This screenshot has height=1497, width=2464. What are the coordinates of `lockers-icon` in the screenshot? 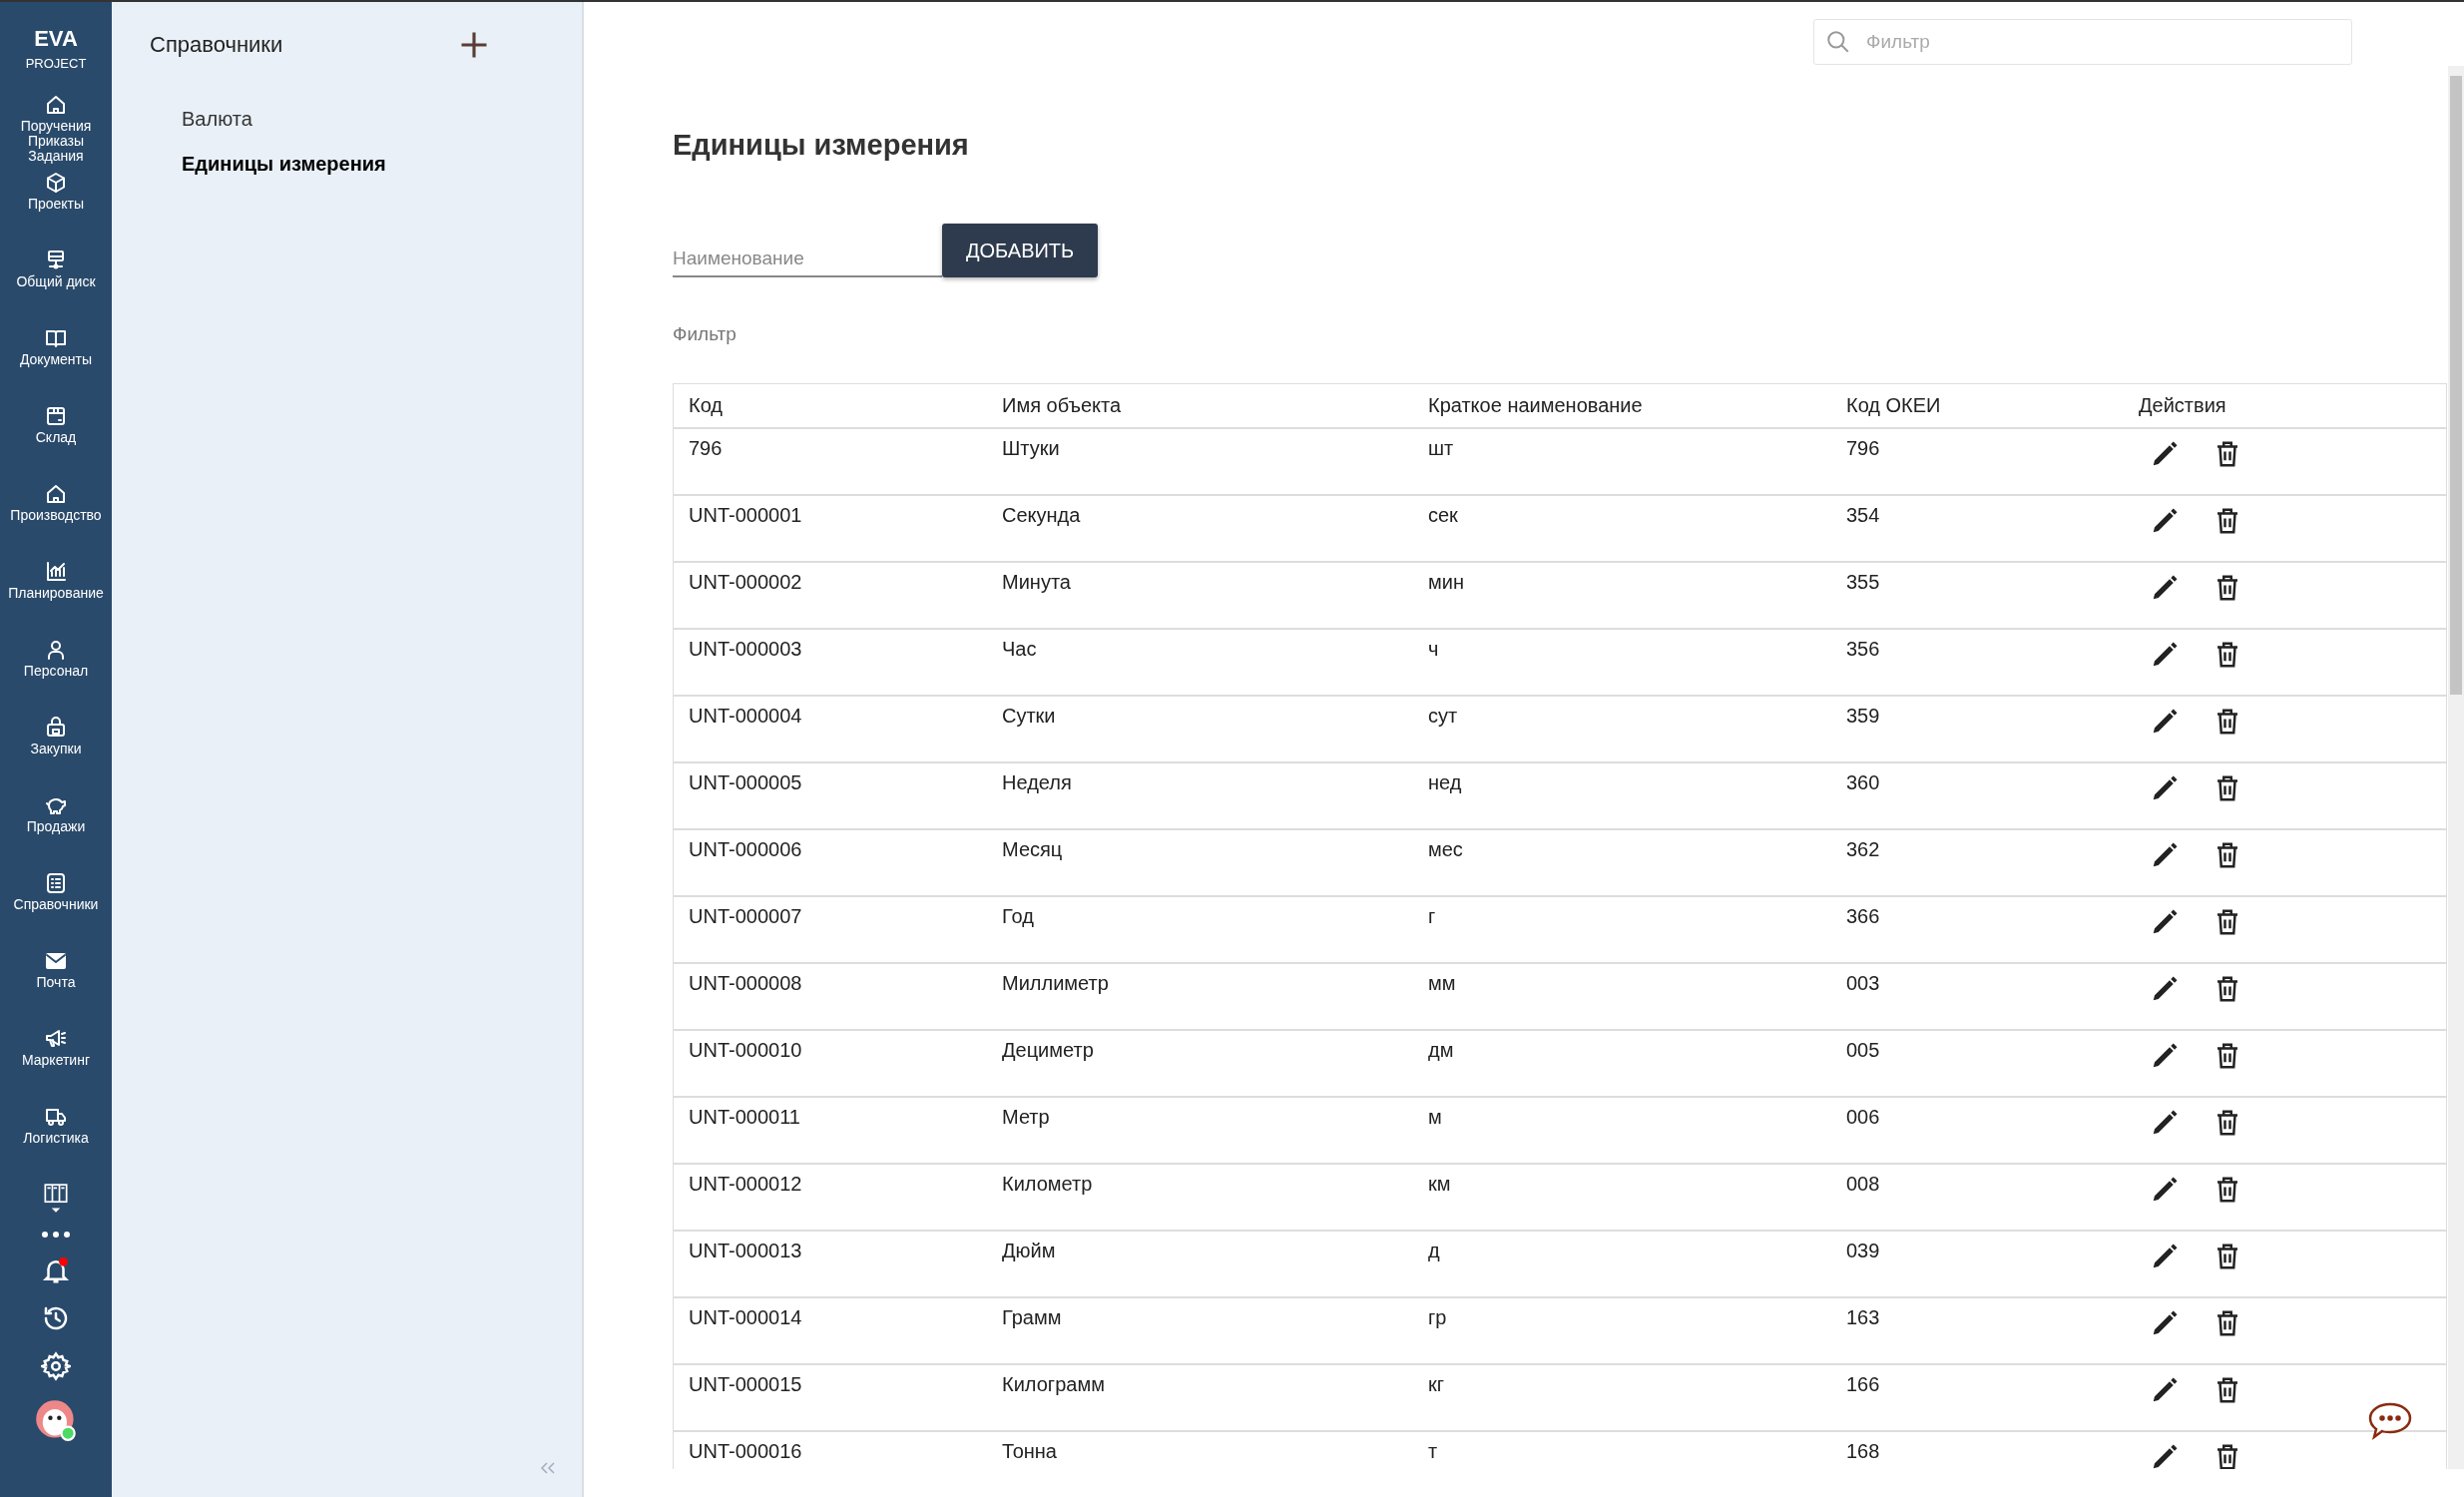 It's located at (56, 1199).